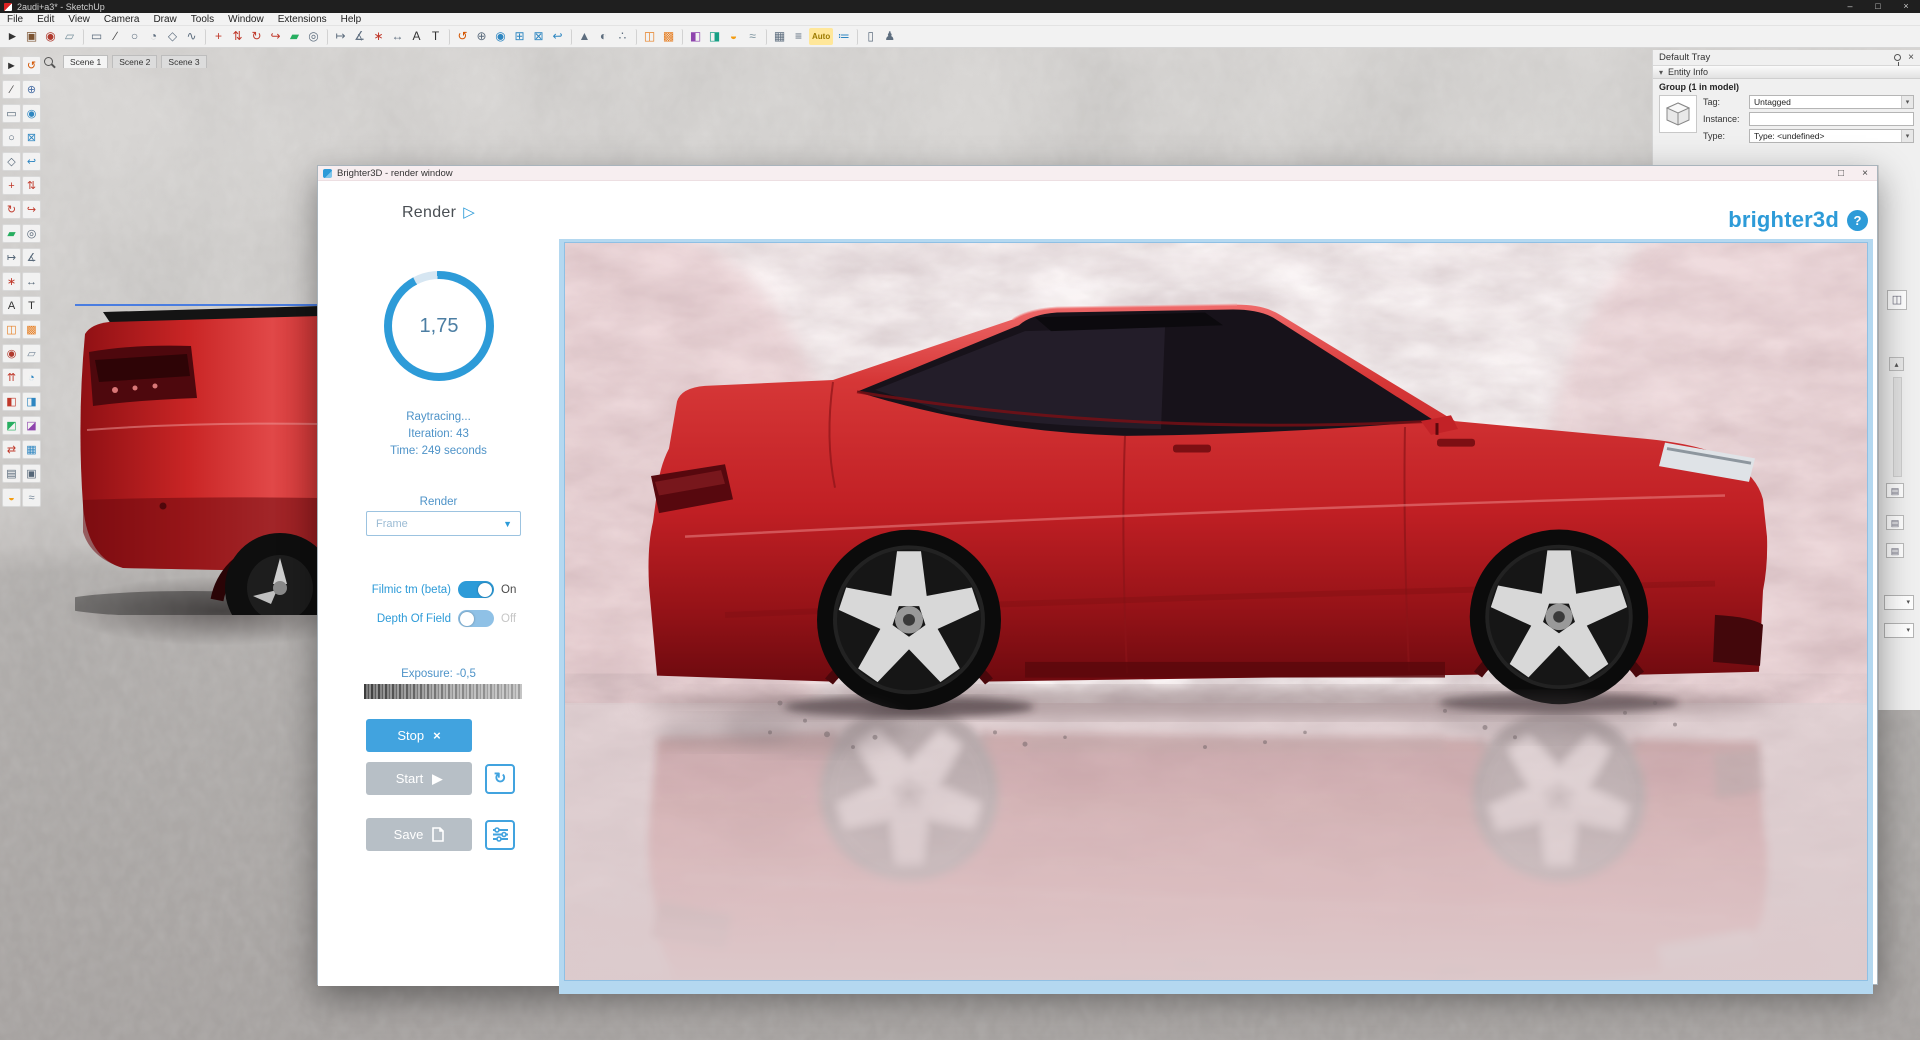 This screenshot has width=1920, height=1040. Describe the element at coordinates (443, 691) in the screenshot. I see `exposure-slider` at that location.